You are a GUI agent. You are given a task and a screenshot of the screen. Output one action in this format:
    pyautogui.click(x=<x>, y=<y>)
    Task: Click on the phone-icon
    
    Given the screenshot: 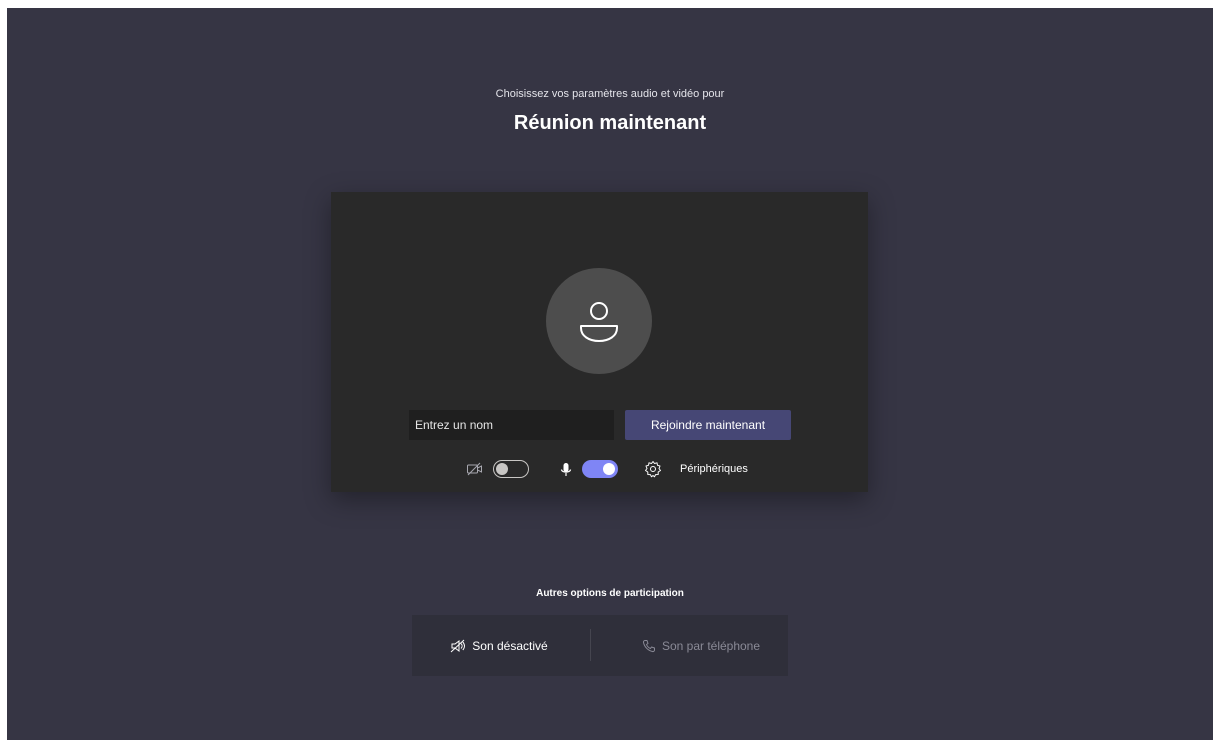 What is the action you would take?
    pyautogui.click(x=649, y=646)
    